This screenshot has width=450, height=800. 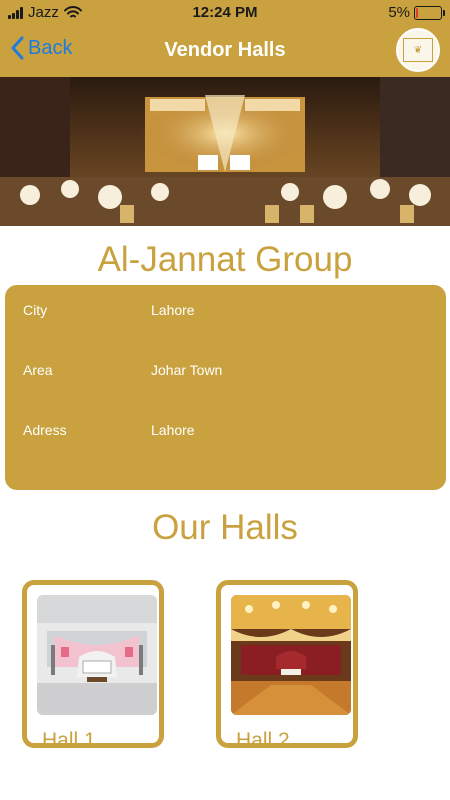 What do you see at coordinates (35, 310) in the screenshot?
I see `detail-label: City` at bounding box center [35, 310].